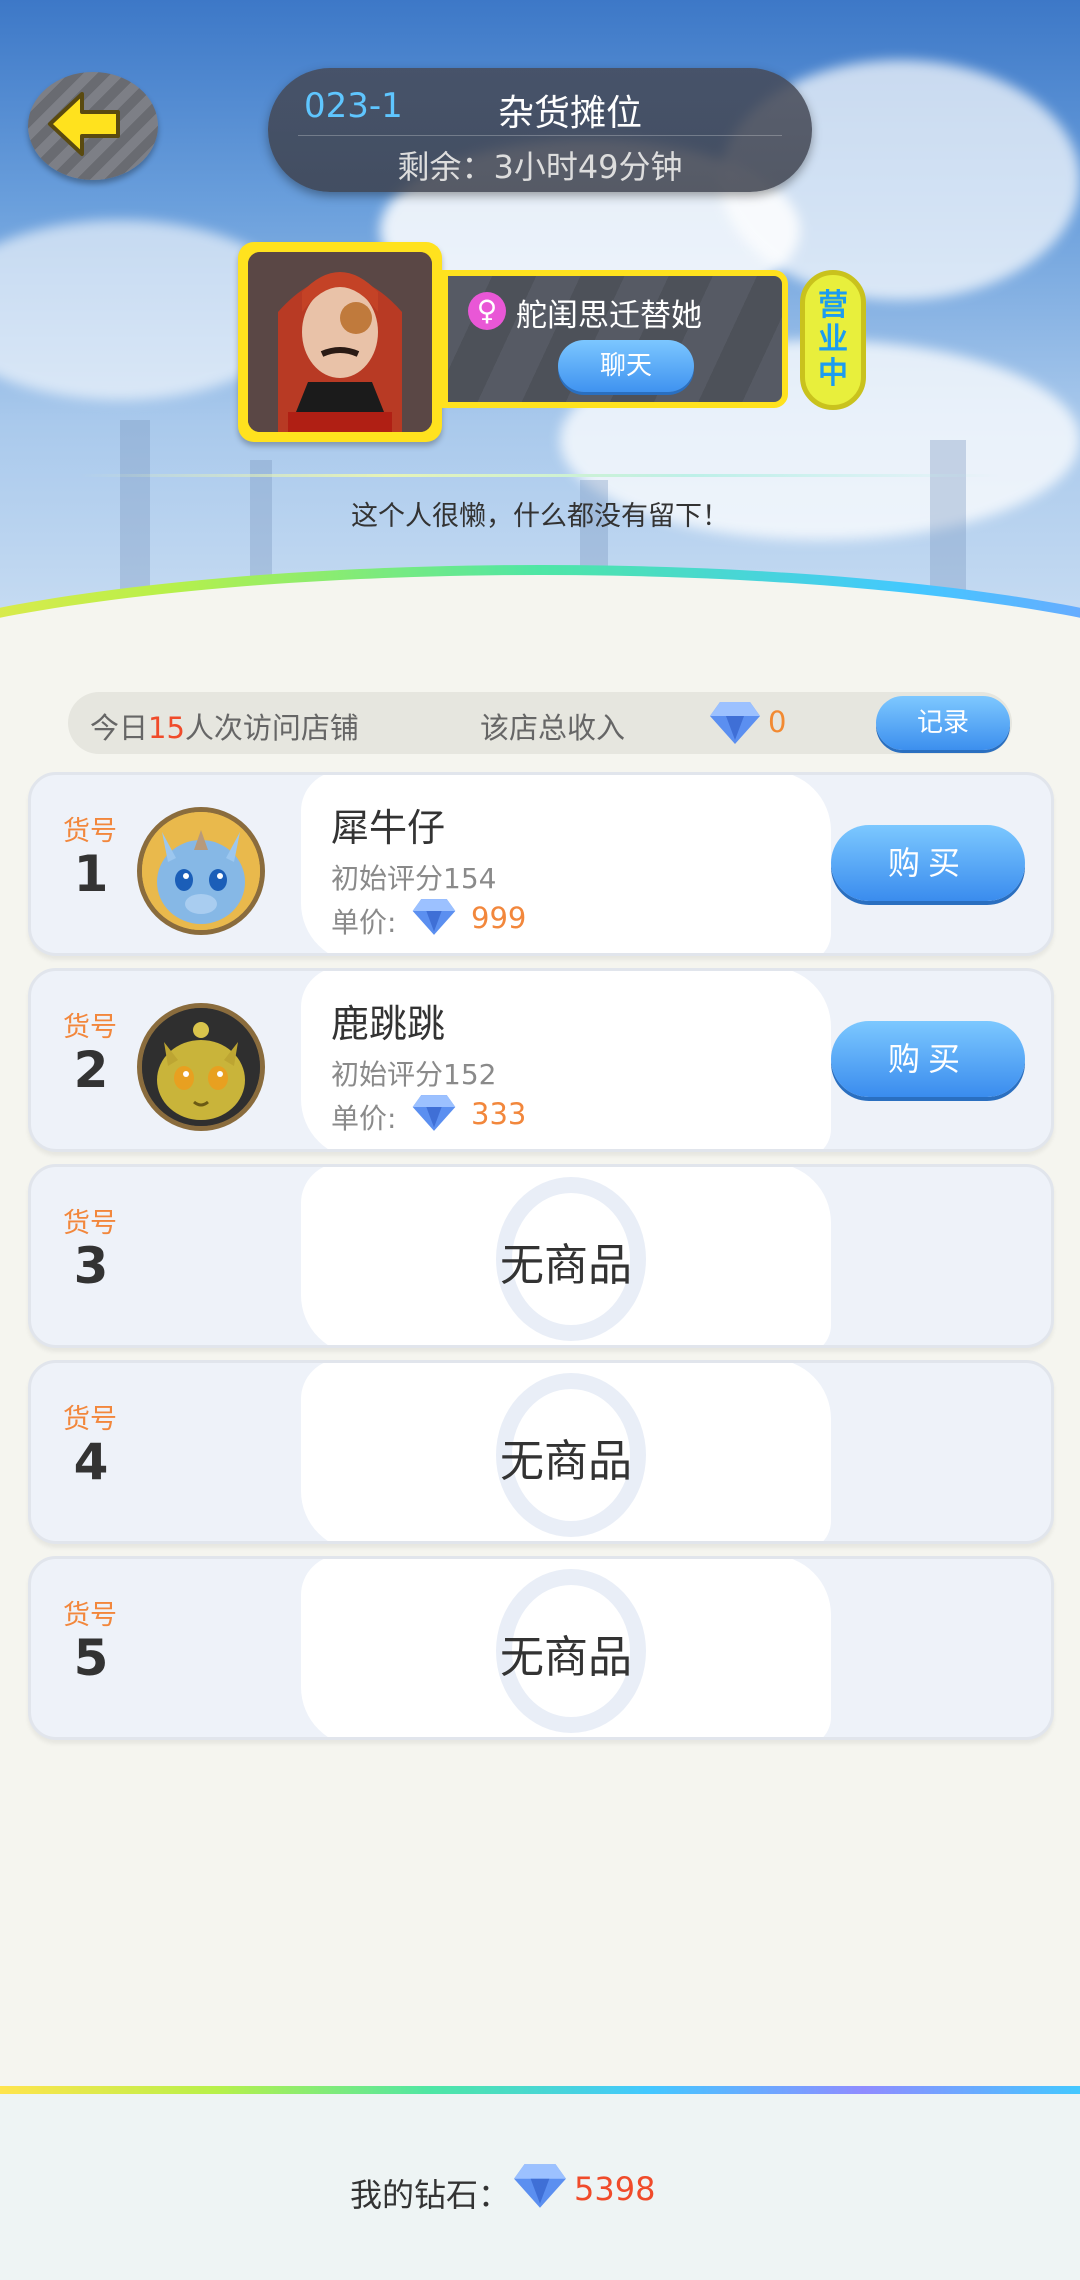 This screenshot has height=2280, width=1080. What do you see at coordinates (353, 106) in the screenshot?
I see `stall-code: 023-1` at bounding box center [353, 106].